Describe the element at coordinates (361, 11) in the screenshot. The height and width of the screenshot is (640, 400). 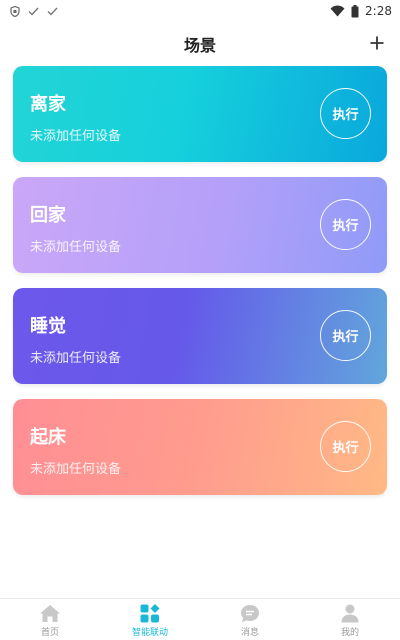
I see `status-right: 2:28` at that location.